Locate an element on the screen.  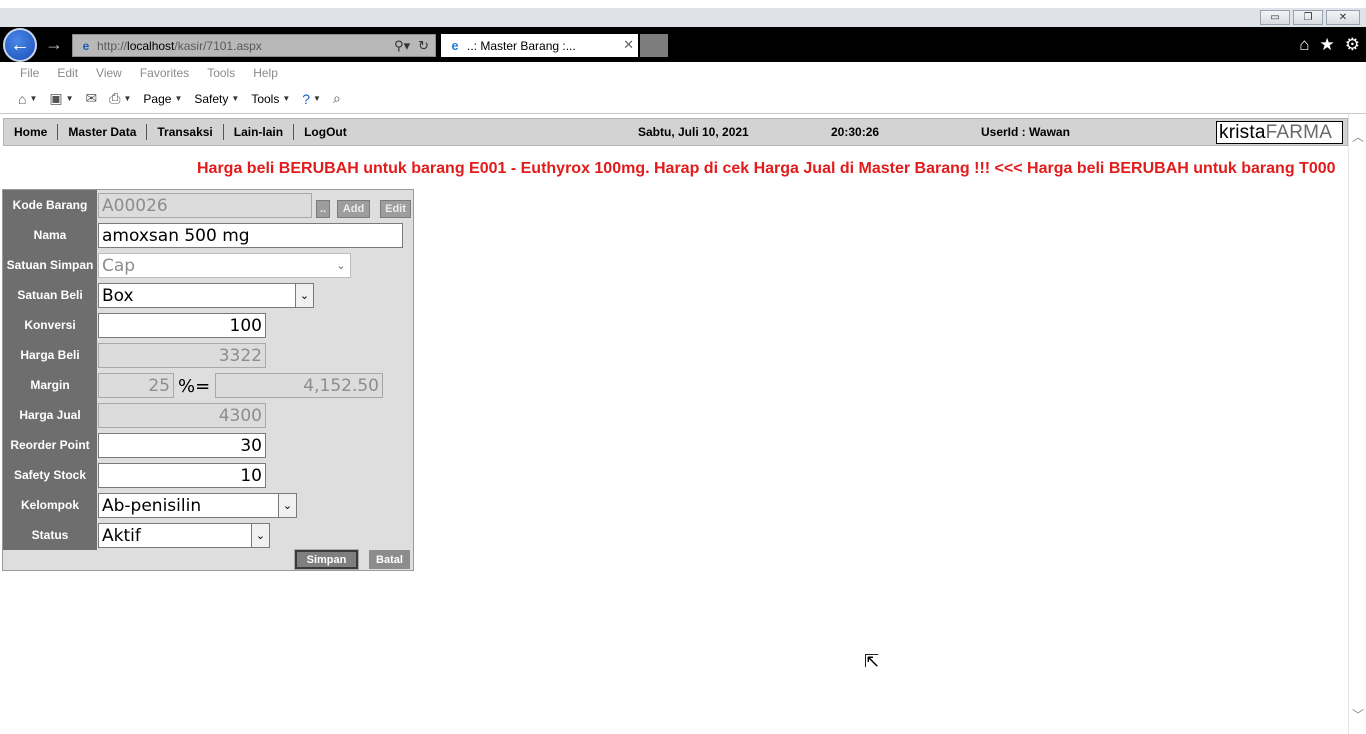
help-icon: ? is located at coordinates (306, 98).